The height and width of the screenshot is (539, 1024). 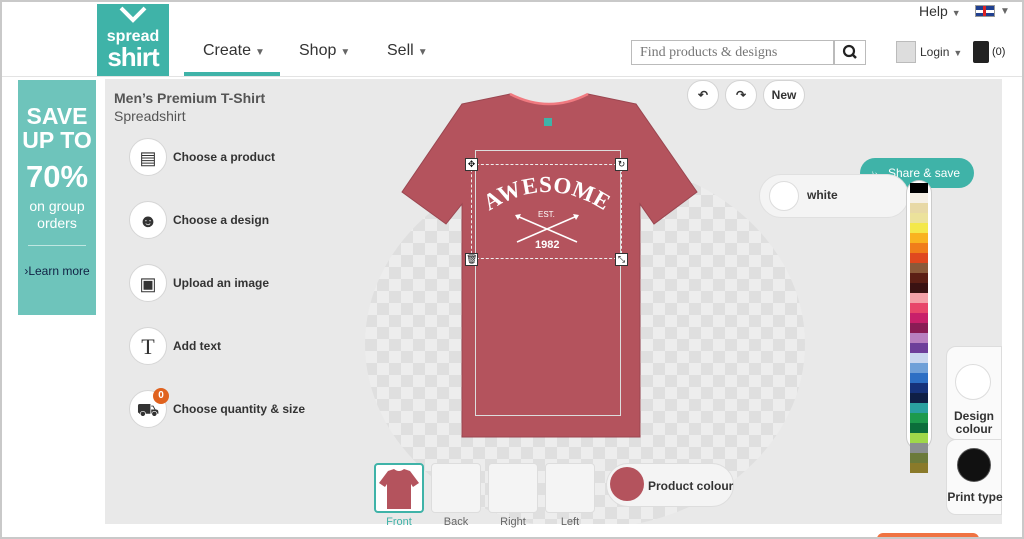 I want to click on print-type-icon, so click(x=974, y=465).